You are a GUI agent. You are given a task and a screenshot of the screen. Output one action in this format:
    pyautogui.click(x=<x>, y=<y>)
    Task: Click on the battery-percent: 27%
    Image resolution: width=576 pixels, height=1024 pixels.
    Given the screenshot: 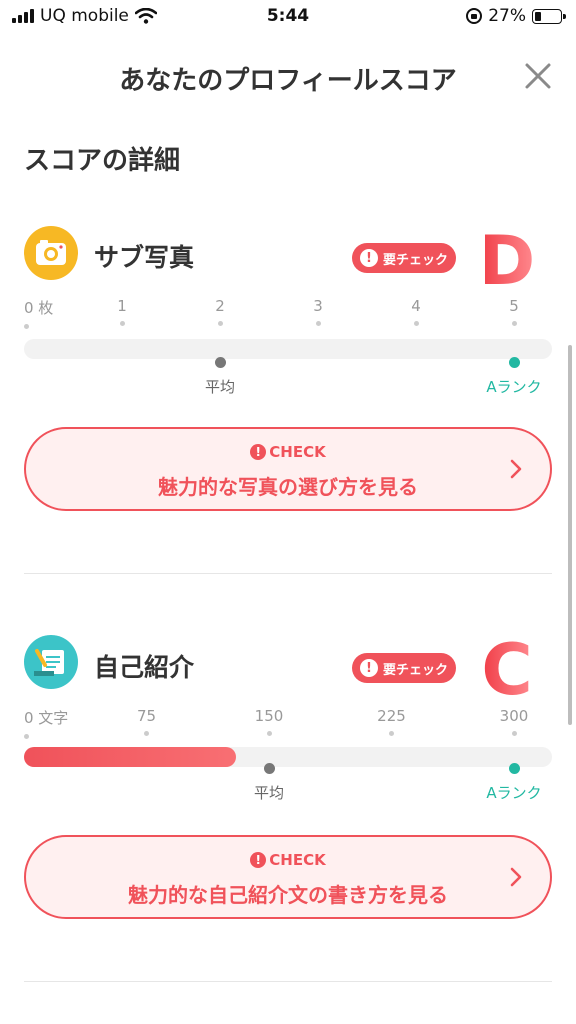 What is the action you would take?
    pyautogui.click(x=507, y=16)
    